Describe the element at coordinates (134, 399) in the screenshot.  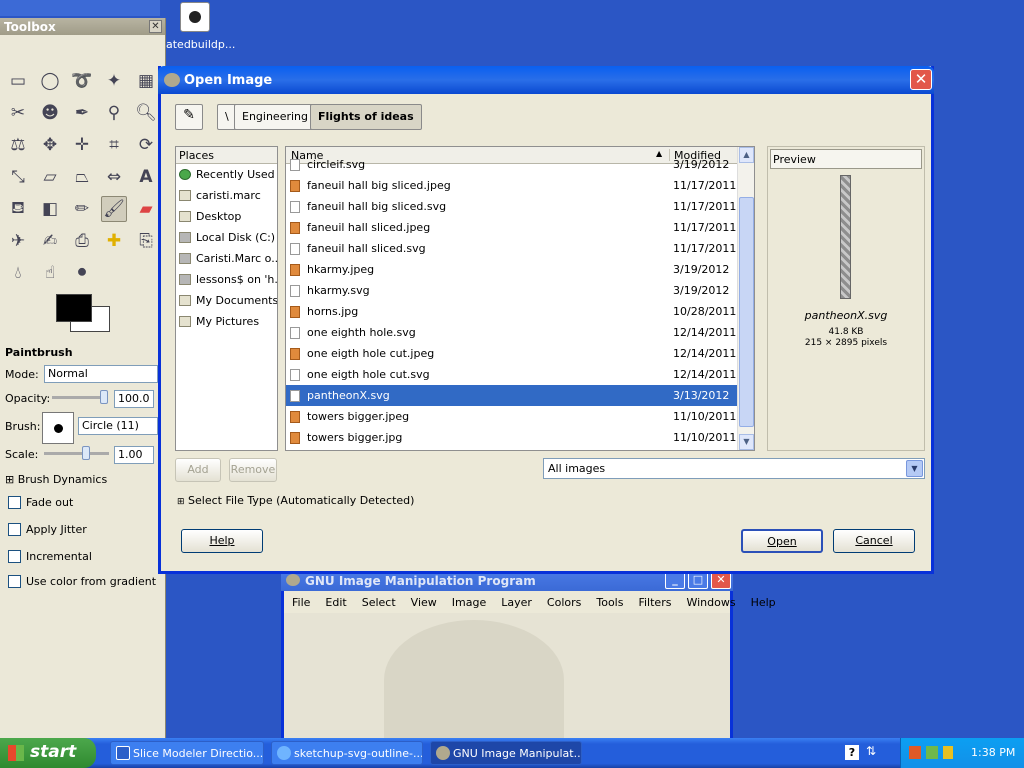
I see `opacity-input: 100.0` at that location.